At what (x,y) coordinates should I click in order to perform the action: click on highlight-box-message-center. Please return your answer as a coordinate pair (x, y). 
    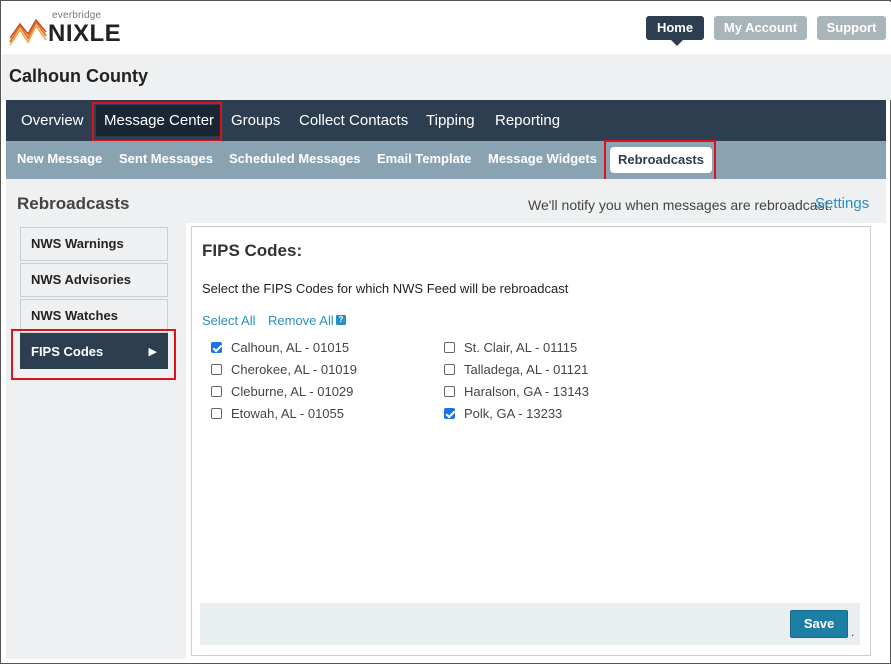
    Looking at the image, I should click on (157, 122).